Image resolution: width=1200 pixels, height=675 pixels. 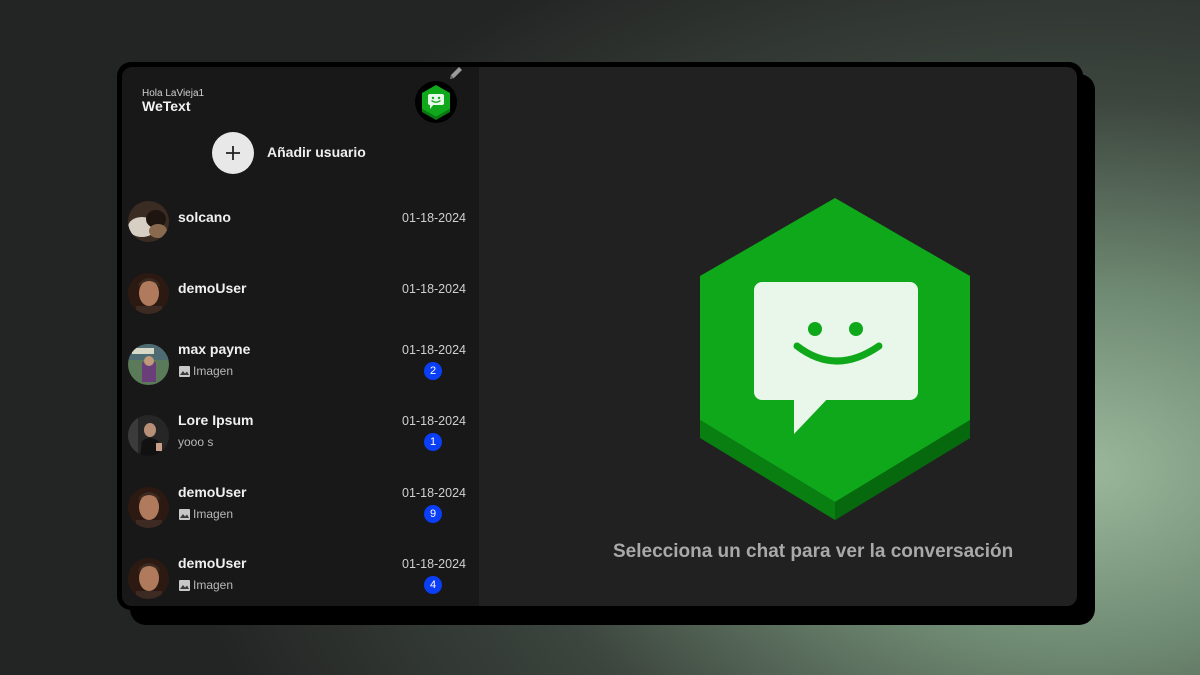 I want to click on add-user-label: Añadir usuario, so click(x=316, y=152).